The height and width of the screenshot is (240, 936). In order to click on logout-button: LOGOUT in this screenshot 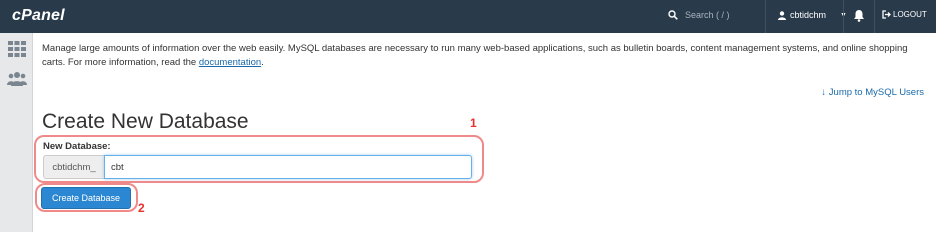, I will do `click(904, 14)`.